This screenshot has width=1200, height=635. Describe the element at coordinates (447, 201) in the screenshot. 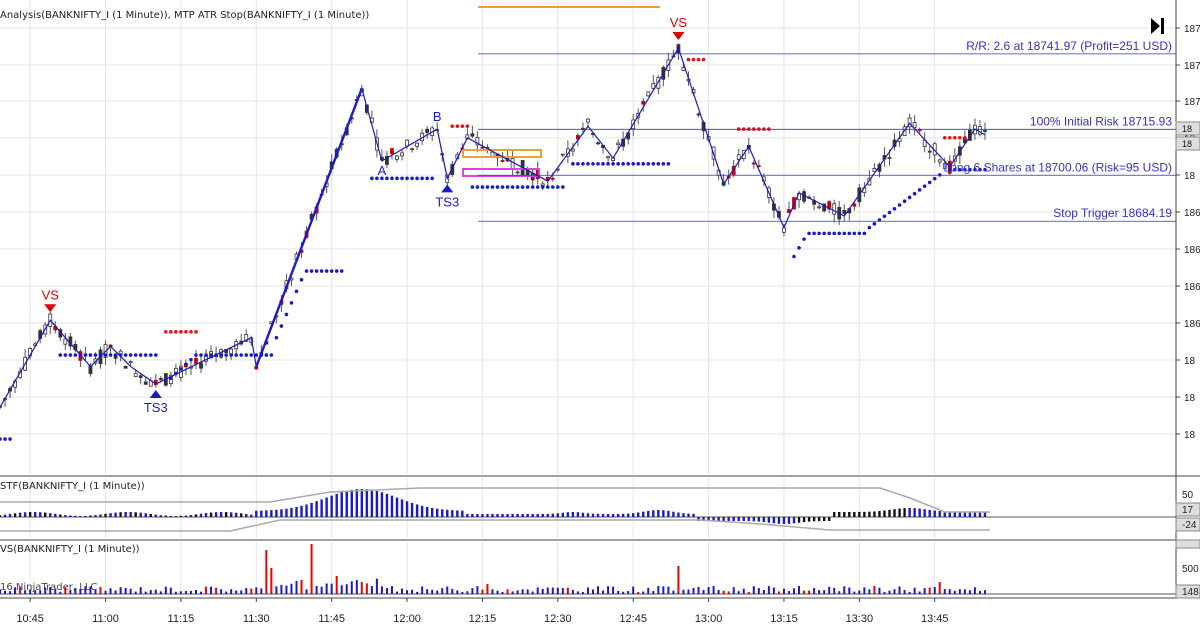

I see `wave-label: TS3` at that location.